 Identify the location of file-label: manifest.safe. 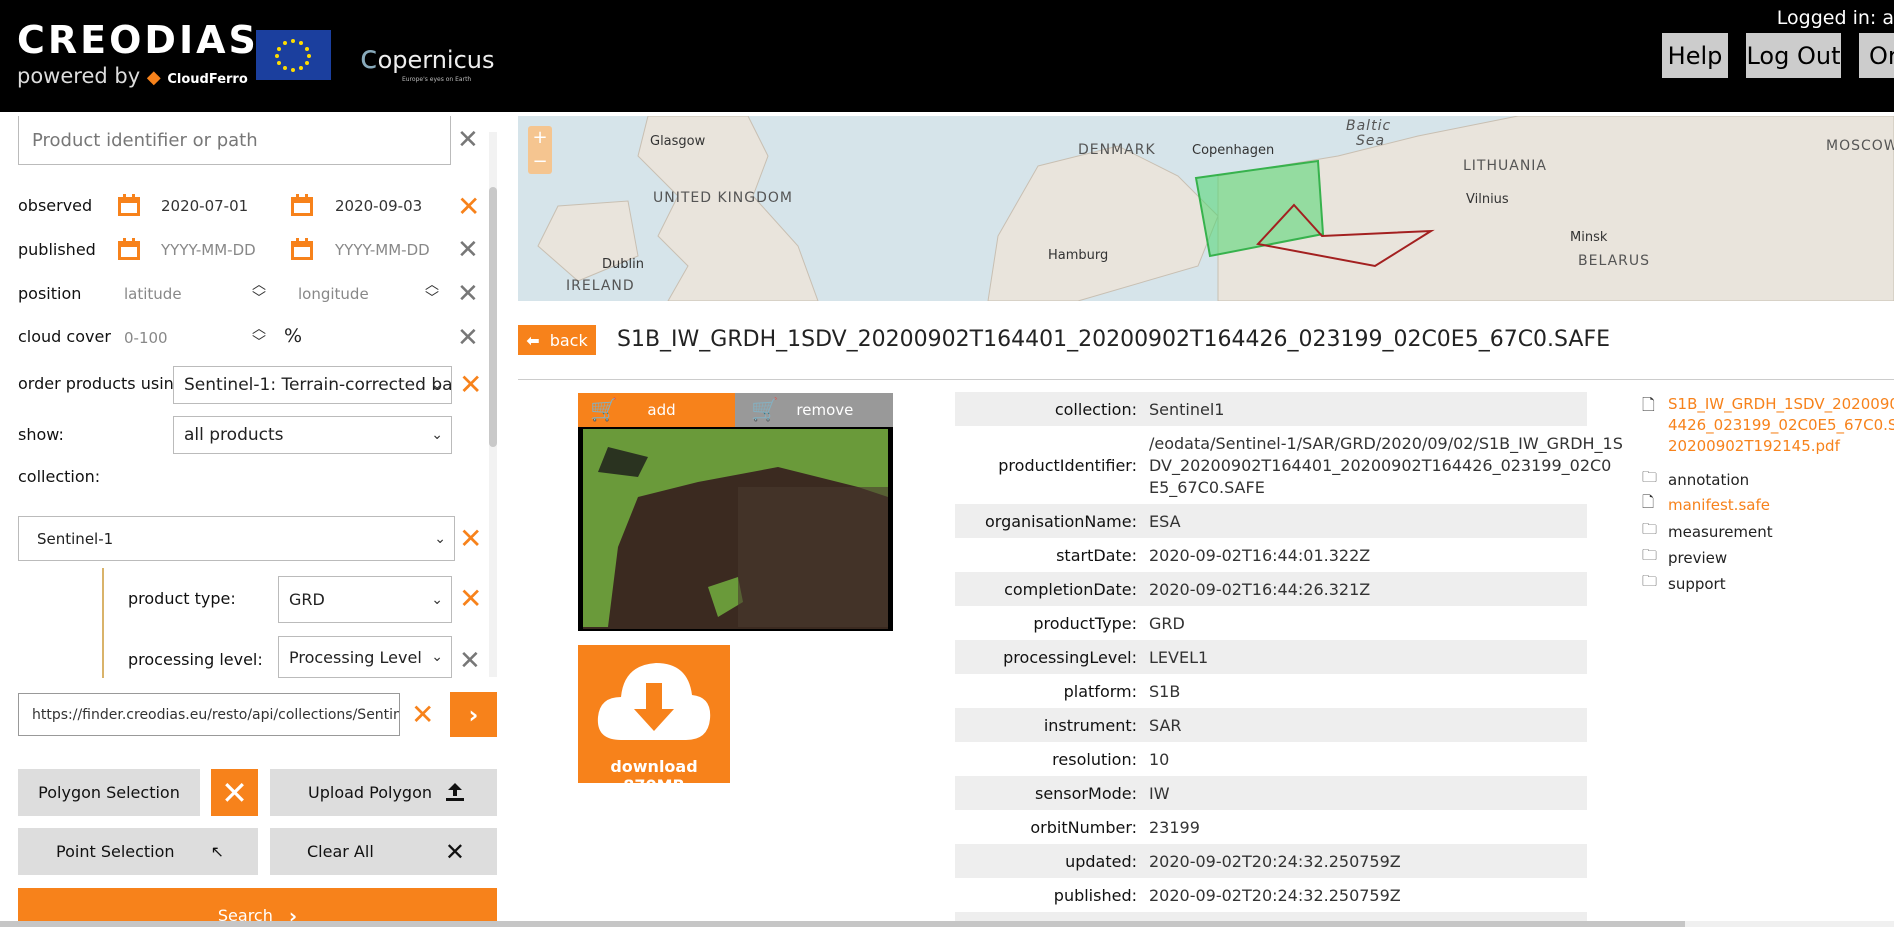
(1719, 504).